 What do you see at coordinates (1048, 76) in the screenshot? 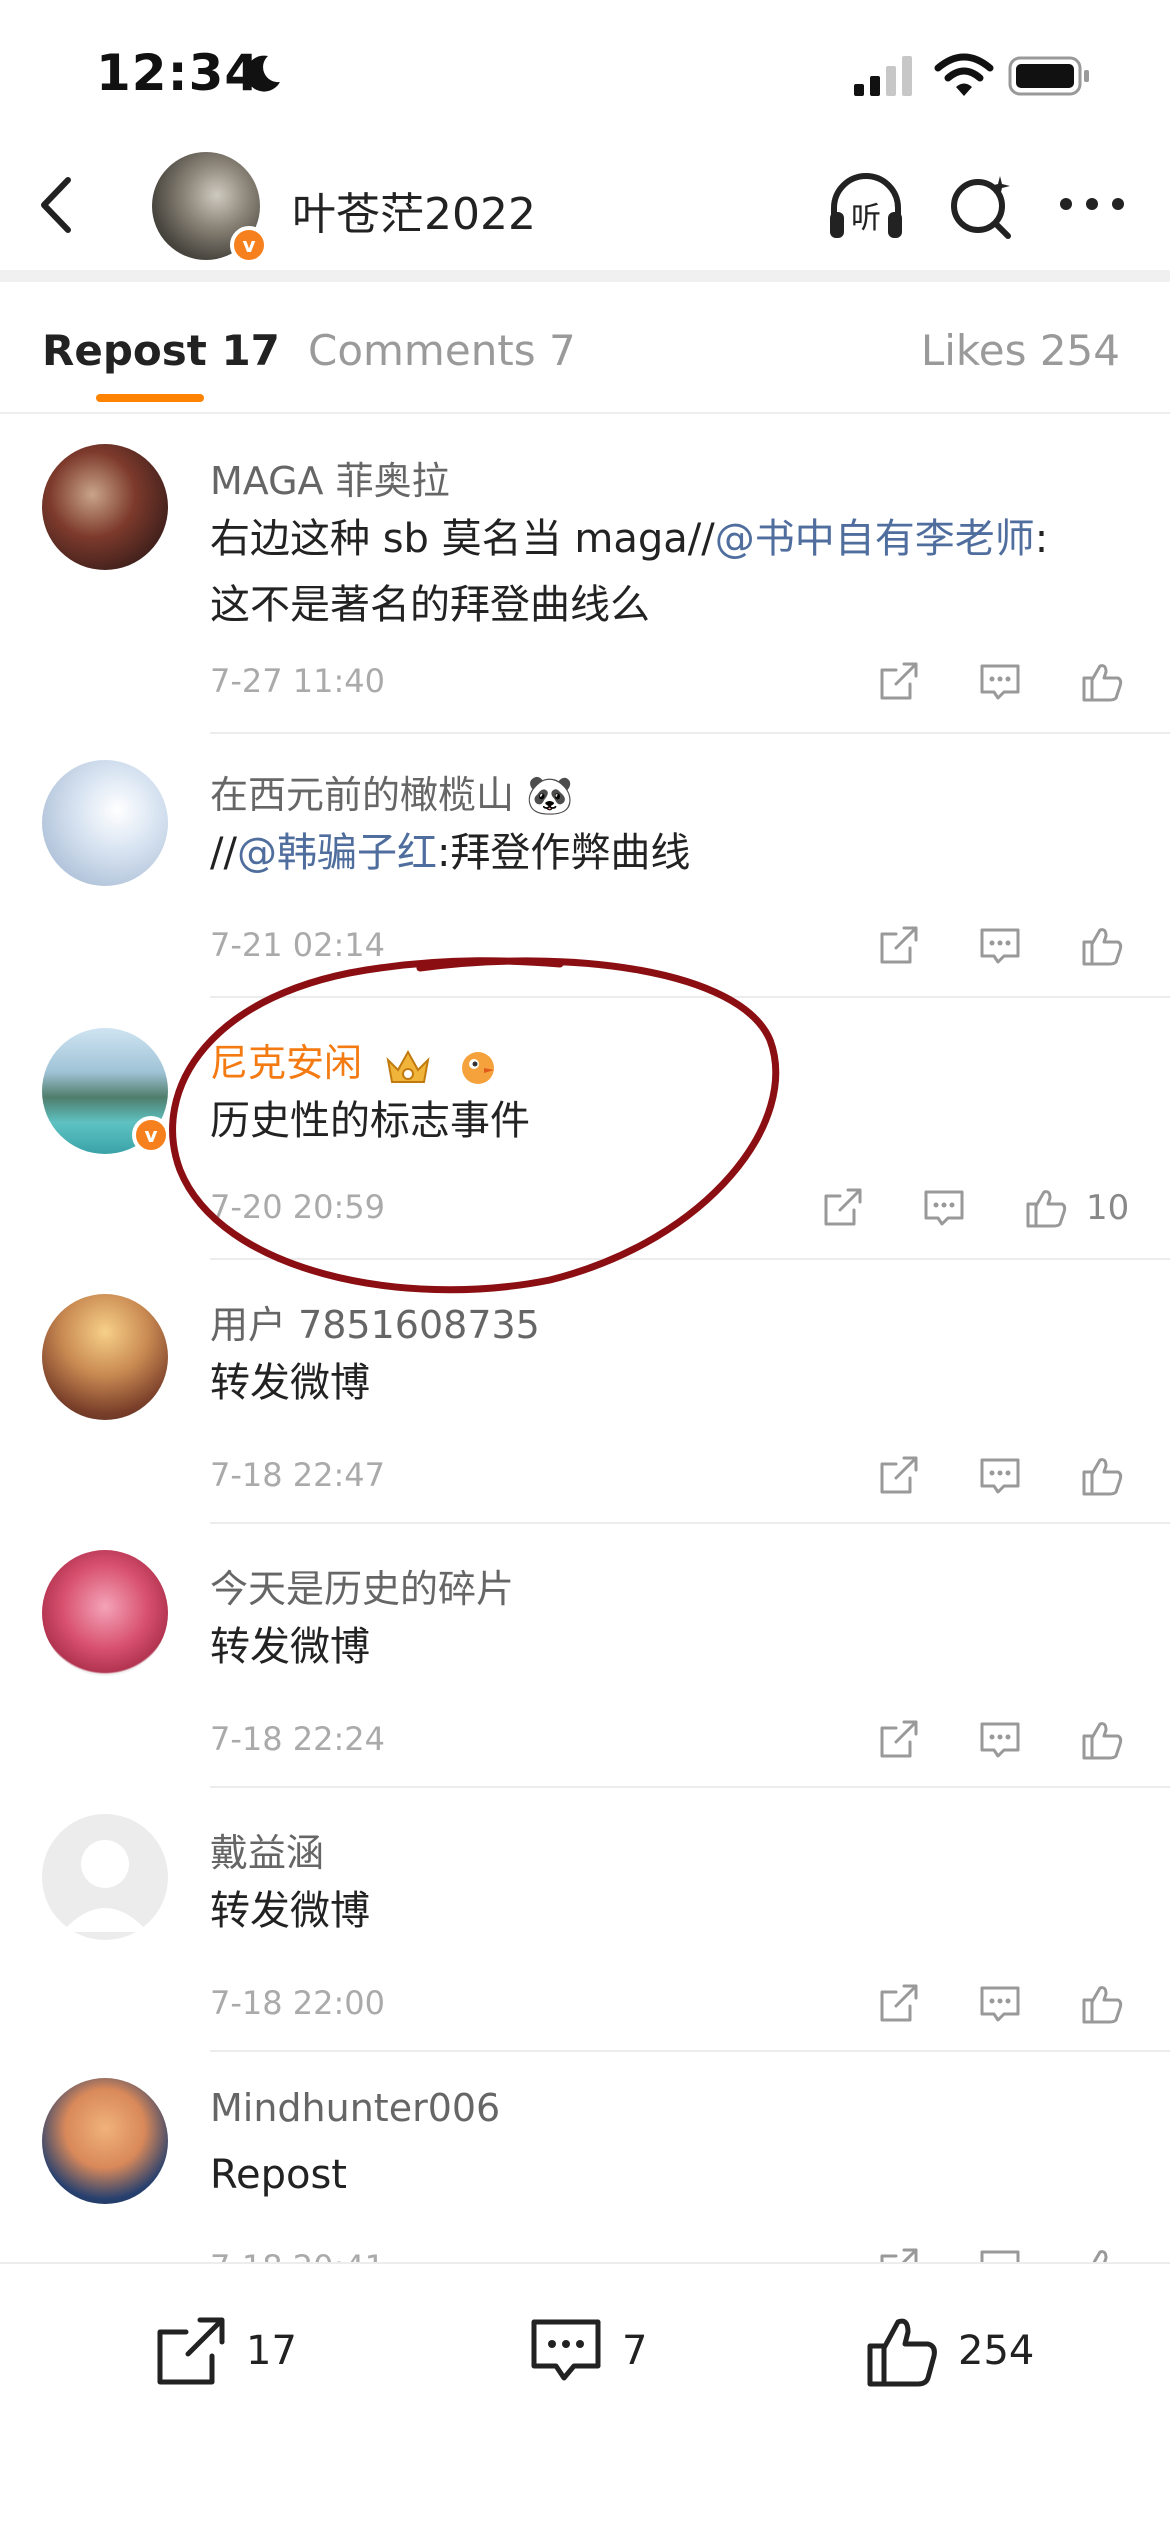
I see `battery-icon` at bounding box center [1048, 76].